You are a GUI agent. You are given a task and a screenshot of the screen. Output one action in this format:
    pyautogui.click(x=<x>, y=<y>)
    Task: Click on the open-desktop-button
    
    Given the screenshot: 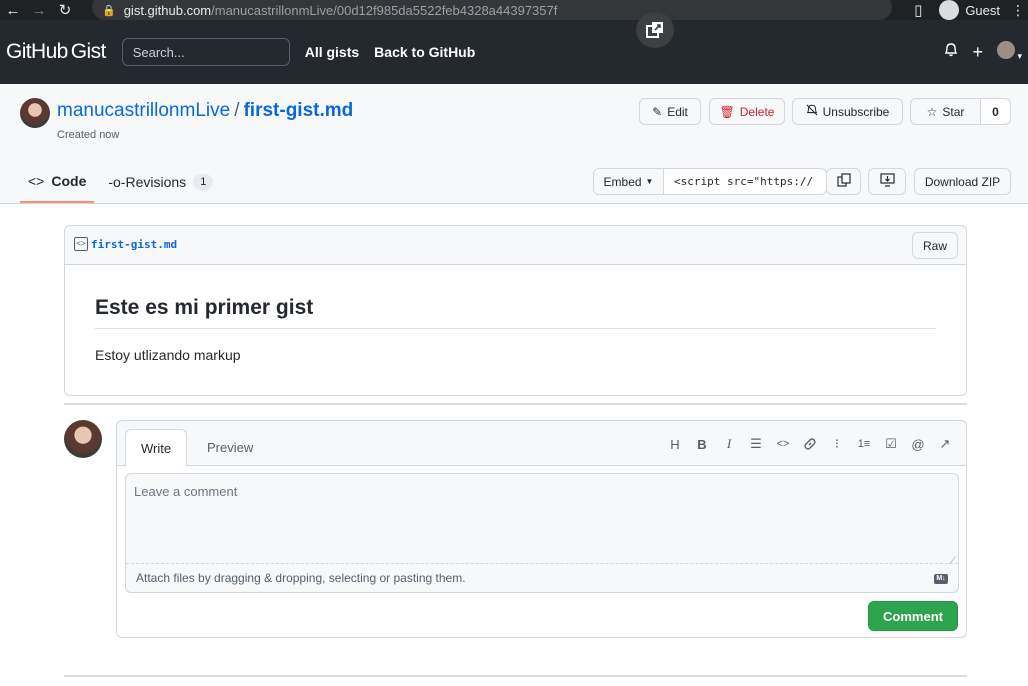 What is the action you would take?
    pyautogui.click(x=887, y=181)
    